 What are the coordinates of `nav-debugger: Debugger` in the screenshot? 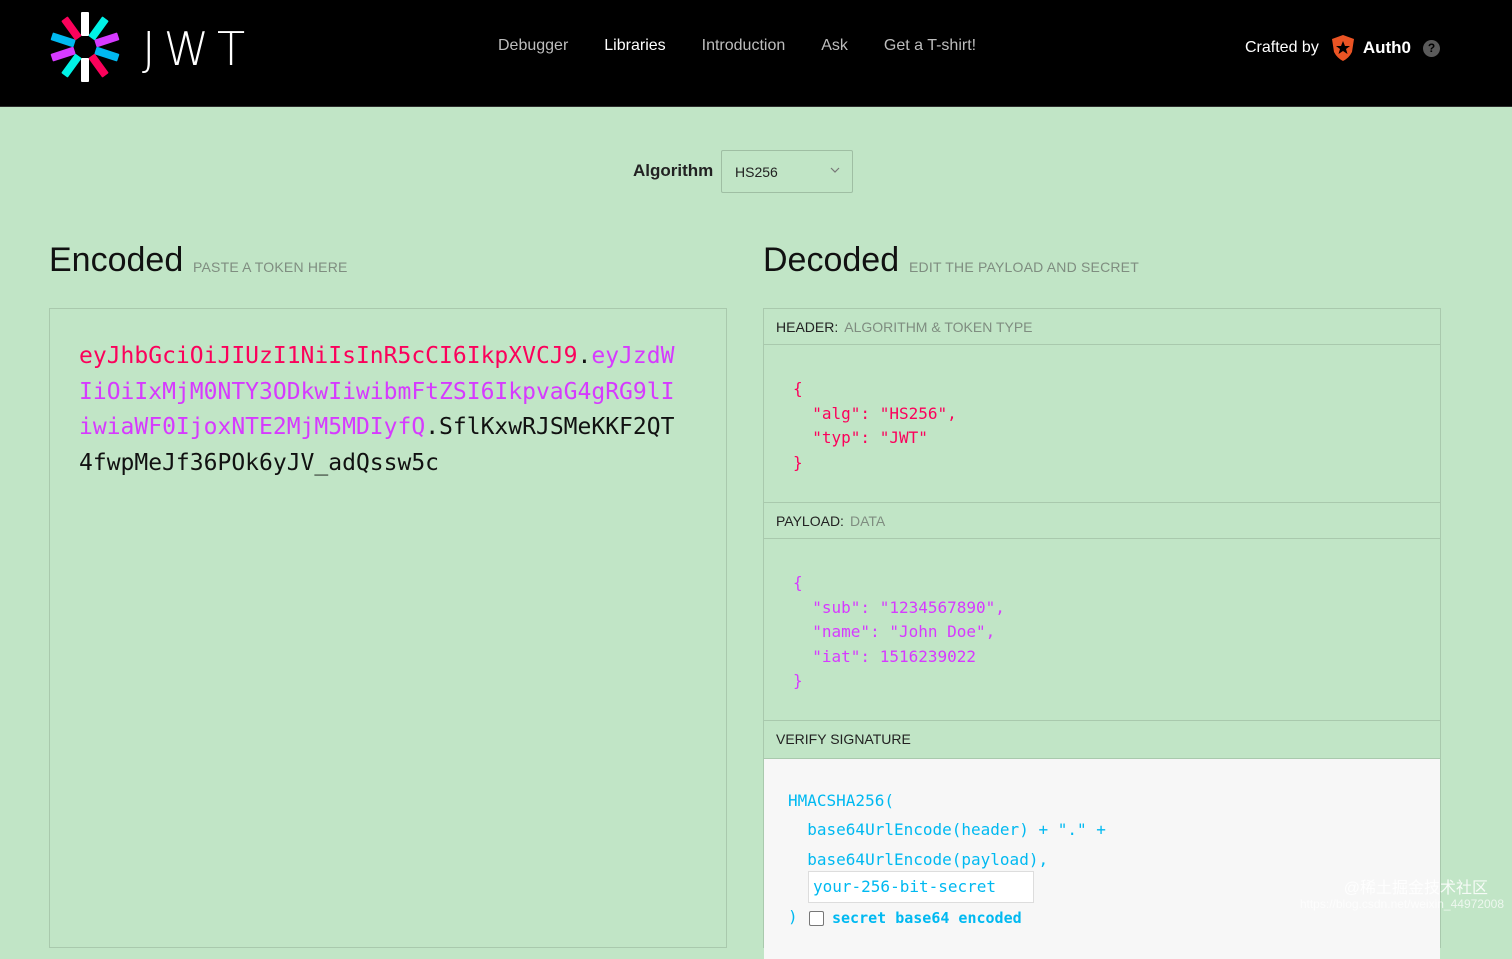 It's located at (533, 46).